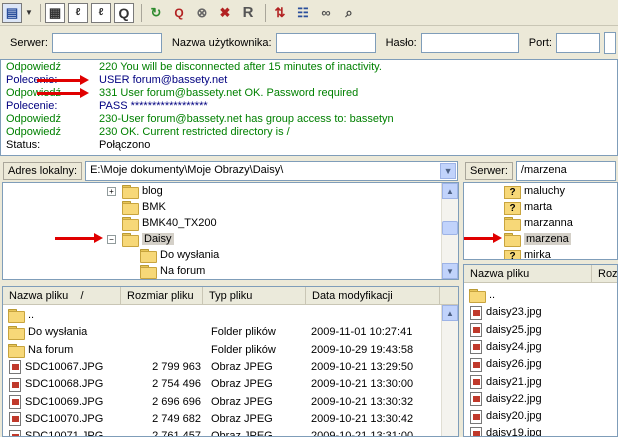 The height and width of the screenshot is (437, 618). I want to click on disconnect-icon: ✖, so click(225, 13).